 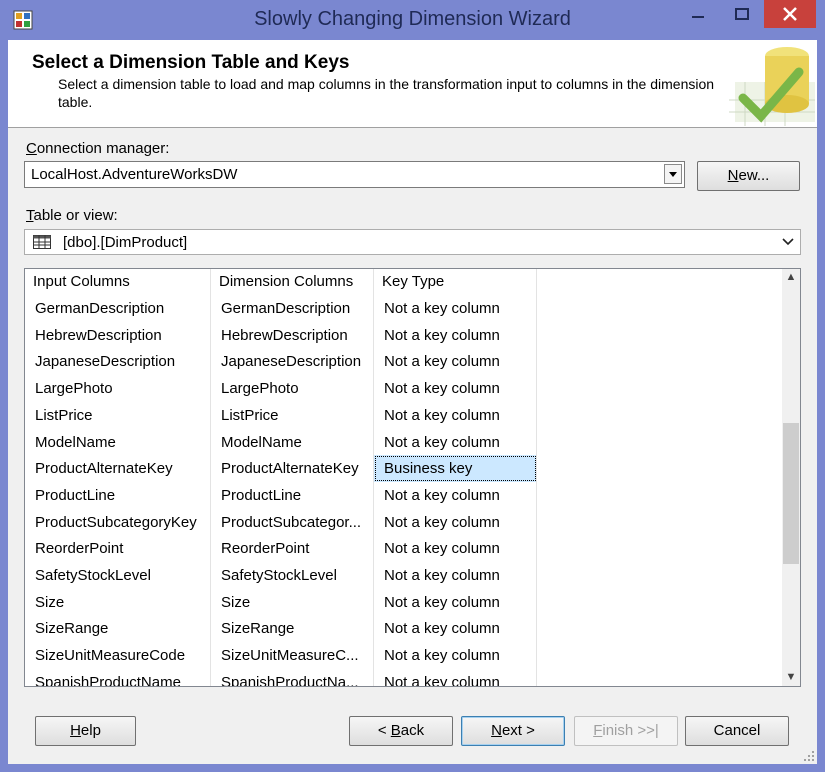 What do you see at coordinates (698, 14) in the screenshot?
I see `minimize-button` at bounding box center [698, 14].